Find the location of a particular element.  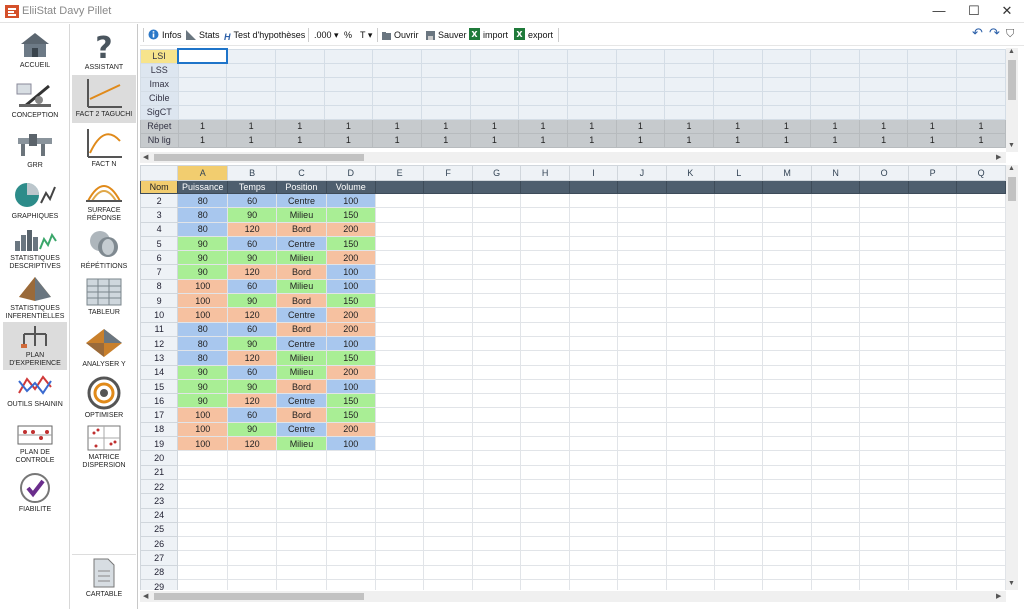

spec-horizontal-scrollbar: ◀ ▶ is located at coordinates (573, 157).